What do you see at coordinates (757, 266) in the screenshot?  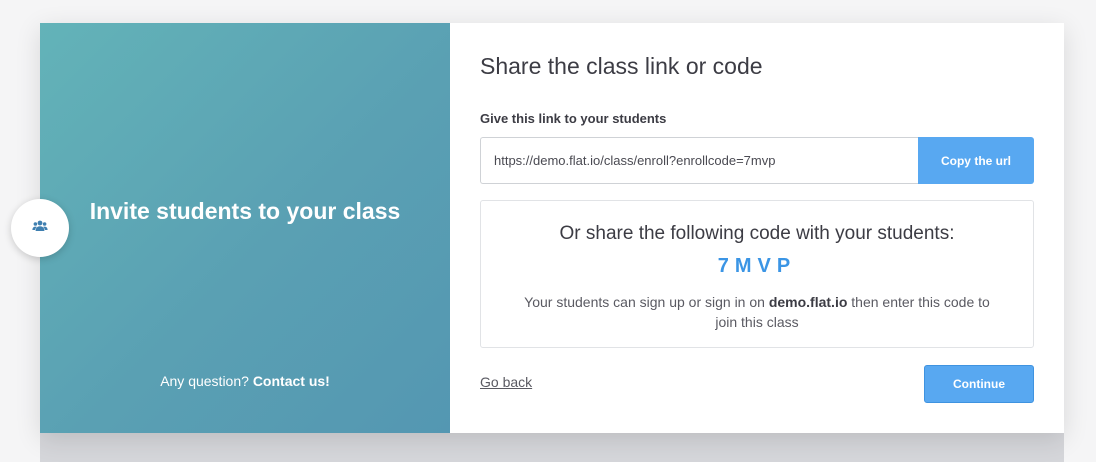 I see `class-code: 7MVP` at bounding box center [757, 266].